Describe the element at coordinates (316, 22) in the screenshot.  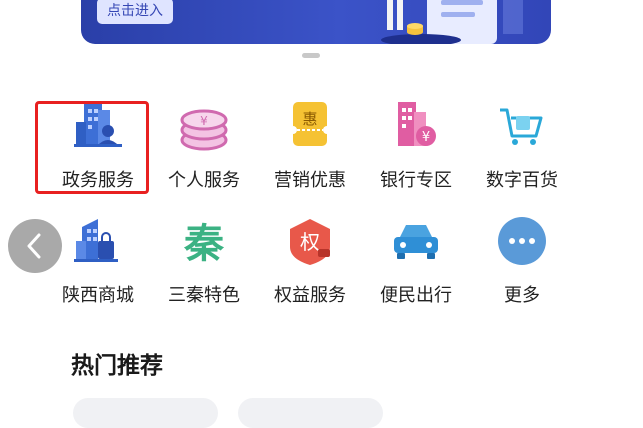
I see `promo-banner: 点击进入` at that location.